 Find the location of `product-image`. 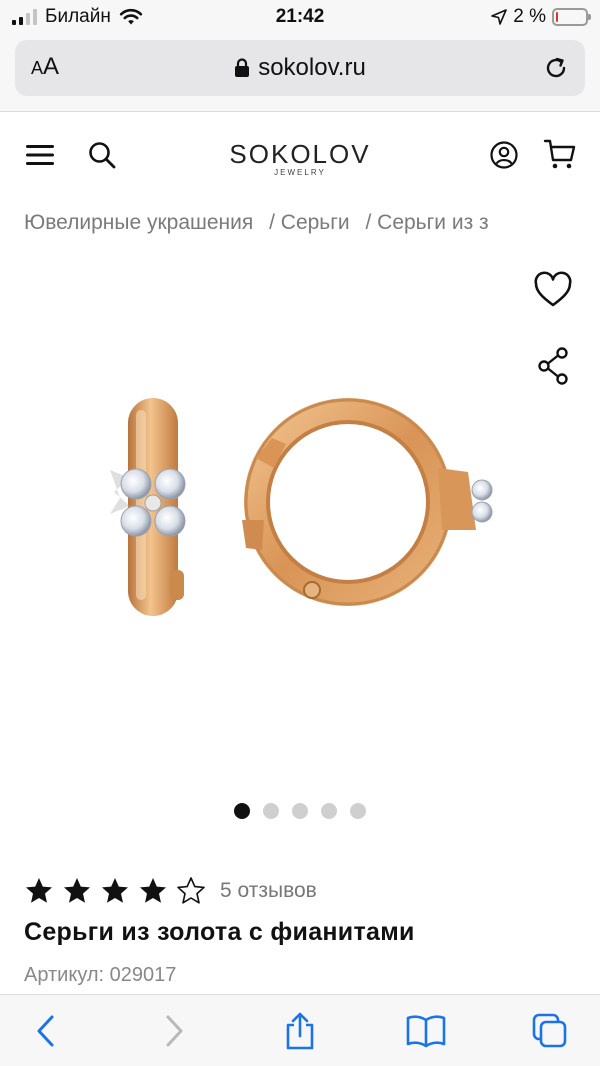

product-image is located at coordinates (301, 507).